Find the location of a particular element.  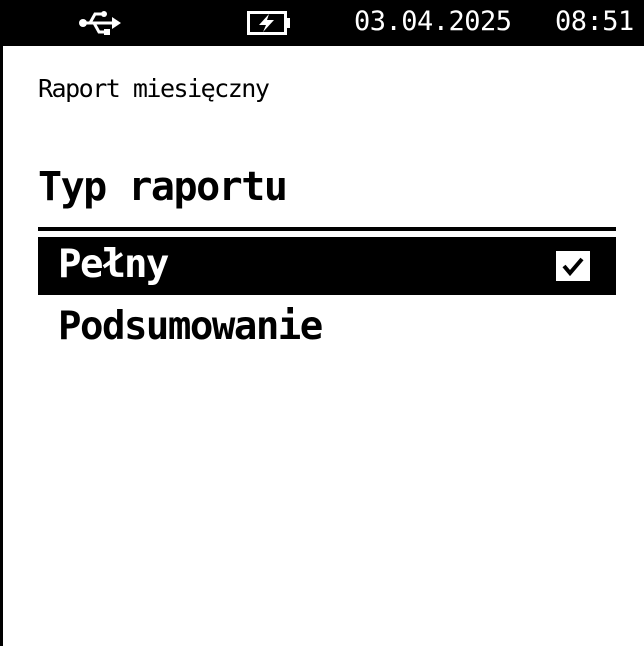

battery-charging-icon is located at coordinates (269, 23).